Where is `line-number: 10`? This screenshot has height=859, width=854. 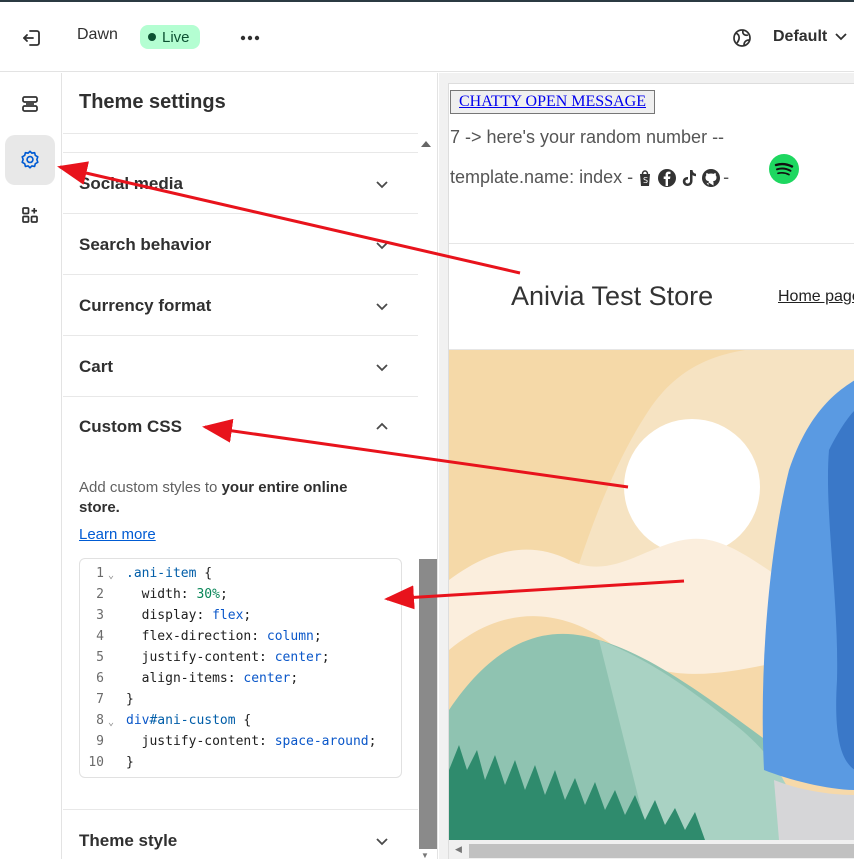
line-number: 10 is located at coordinates (96, 762).